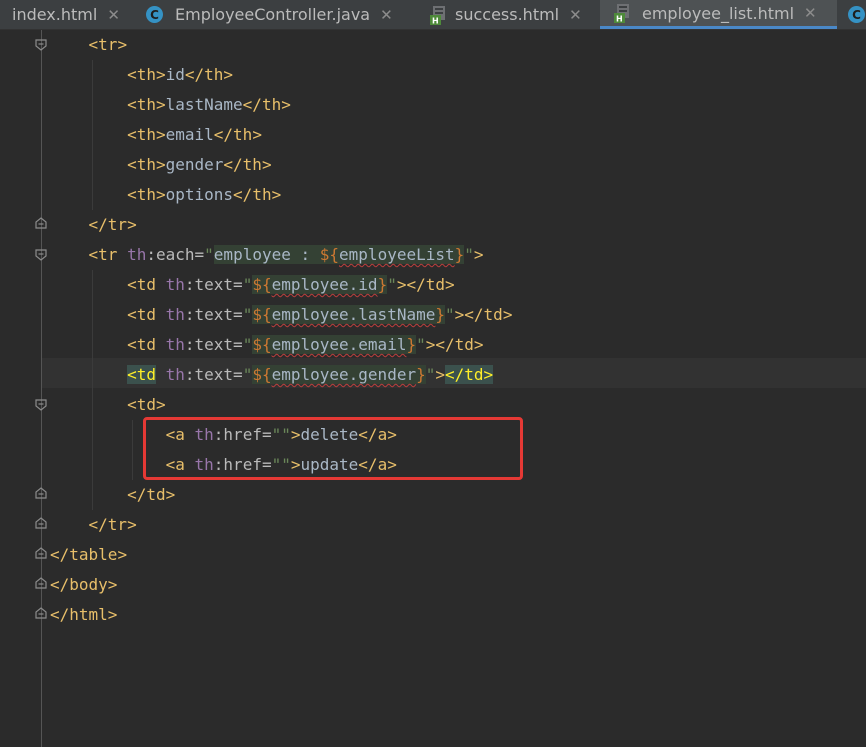 Image resolution: width=866 pixels, height=747 pixels. Describe the element at coordinates (199, 164) in the screenshot. I see `code-line: <th>gender</th>` at that location.